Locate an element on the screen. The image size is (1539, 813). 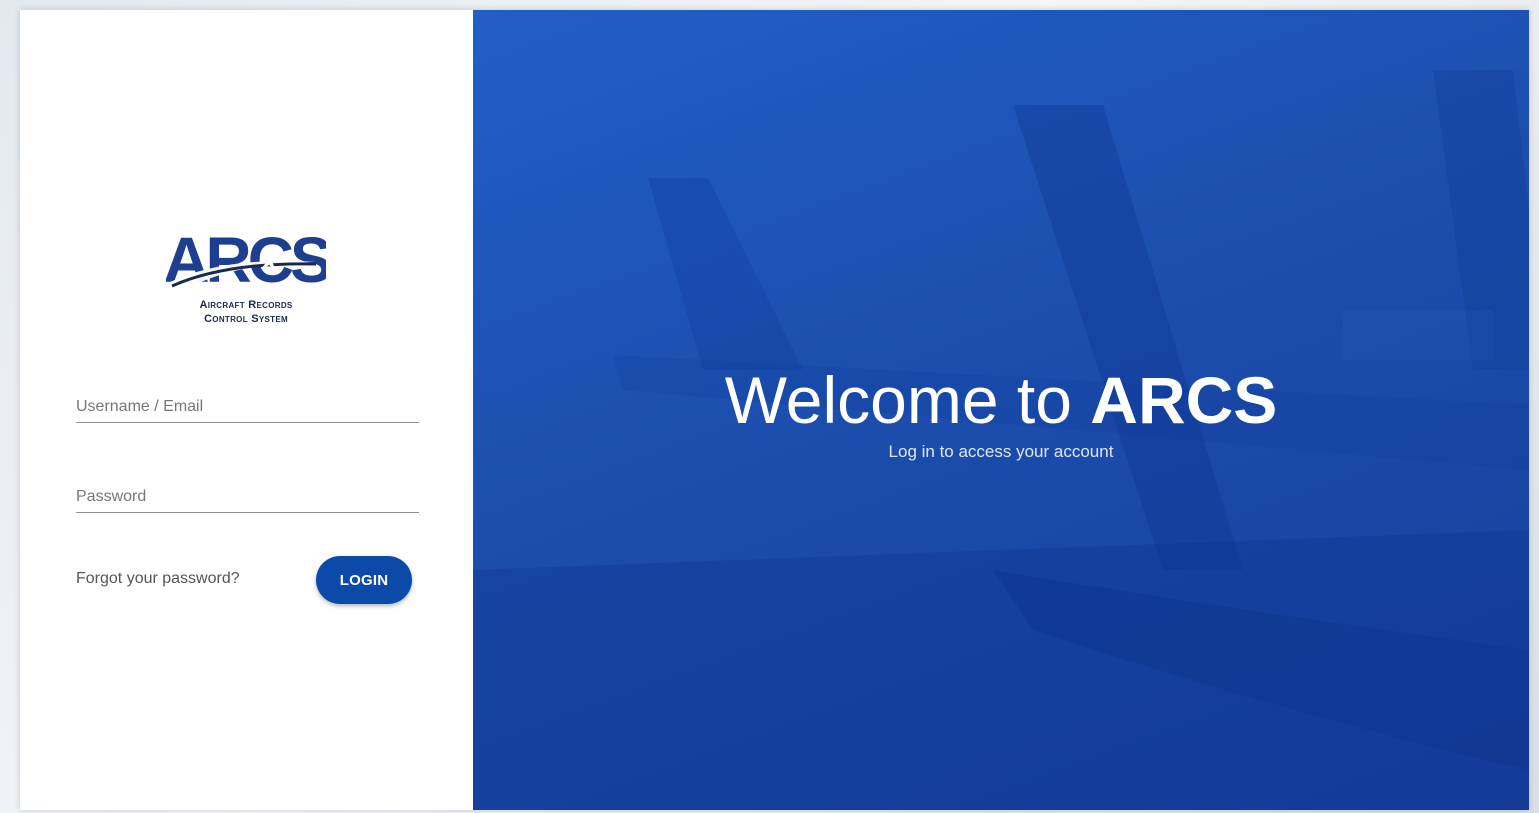
logo-subtitle: Aircraft Records Control System is located at coordinates (246, 312).